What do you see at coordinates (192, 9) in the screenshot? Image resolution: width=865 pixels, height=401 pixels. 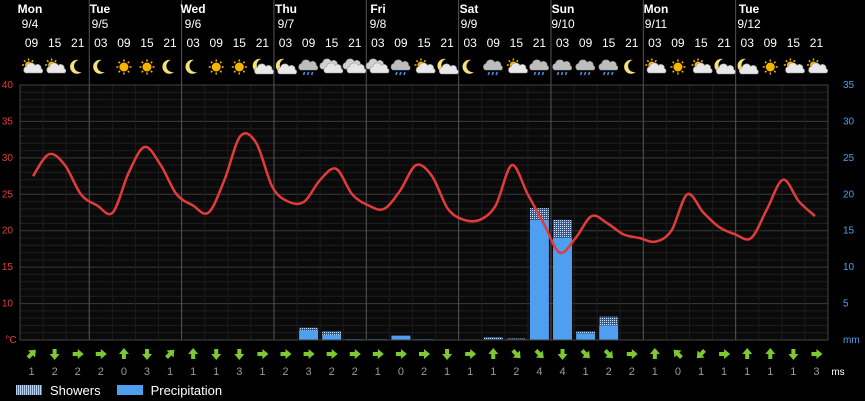 I see `day-name: Wed` at bounding box center [192, 9].